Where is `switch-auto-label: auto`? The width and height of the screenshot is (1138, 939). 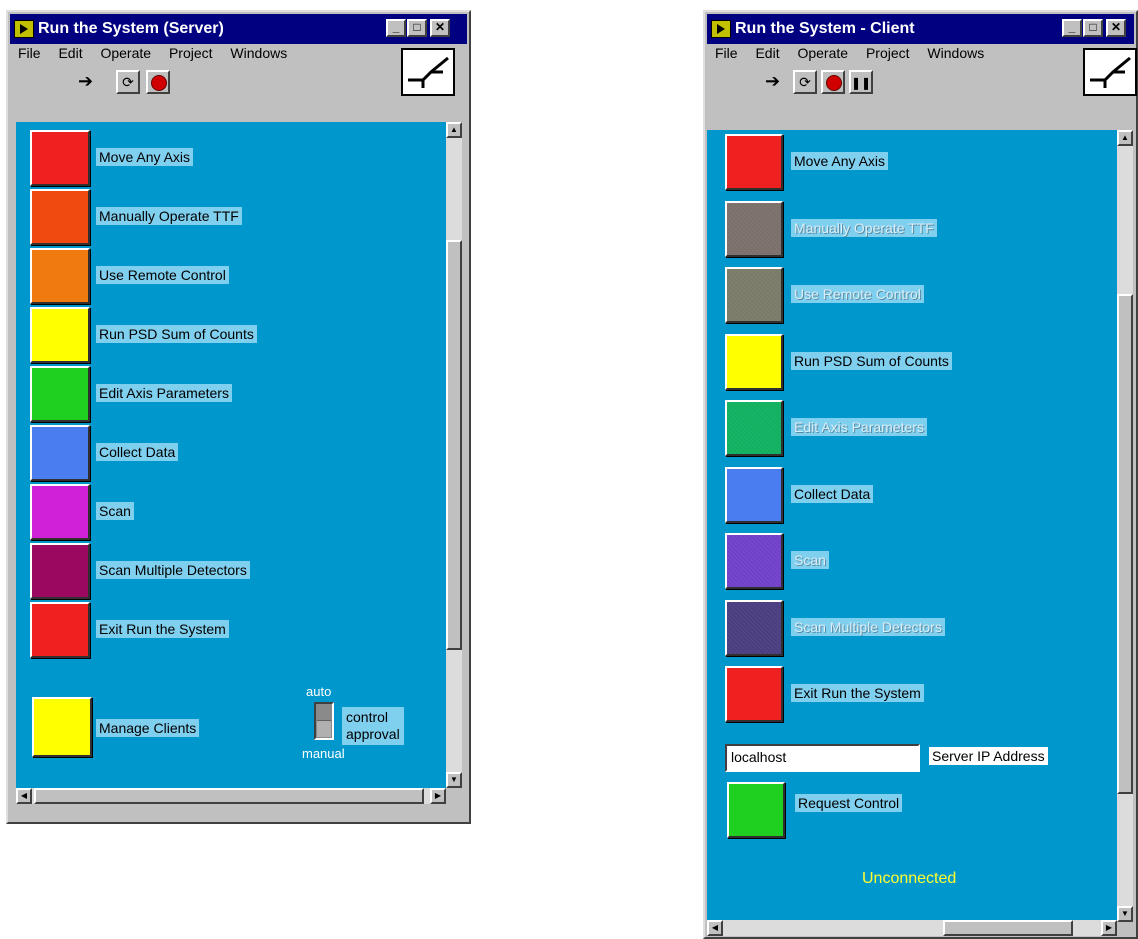
switch-auto-label: auto is located at coordinates (319, 691).